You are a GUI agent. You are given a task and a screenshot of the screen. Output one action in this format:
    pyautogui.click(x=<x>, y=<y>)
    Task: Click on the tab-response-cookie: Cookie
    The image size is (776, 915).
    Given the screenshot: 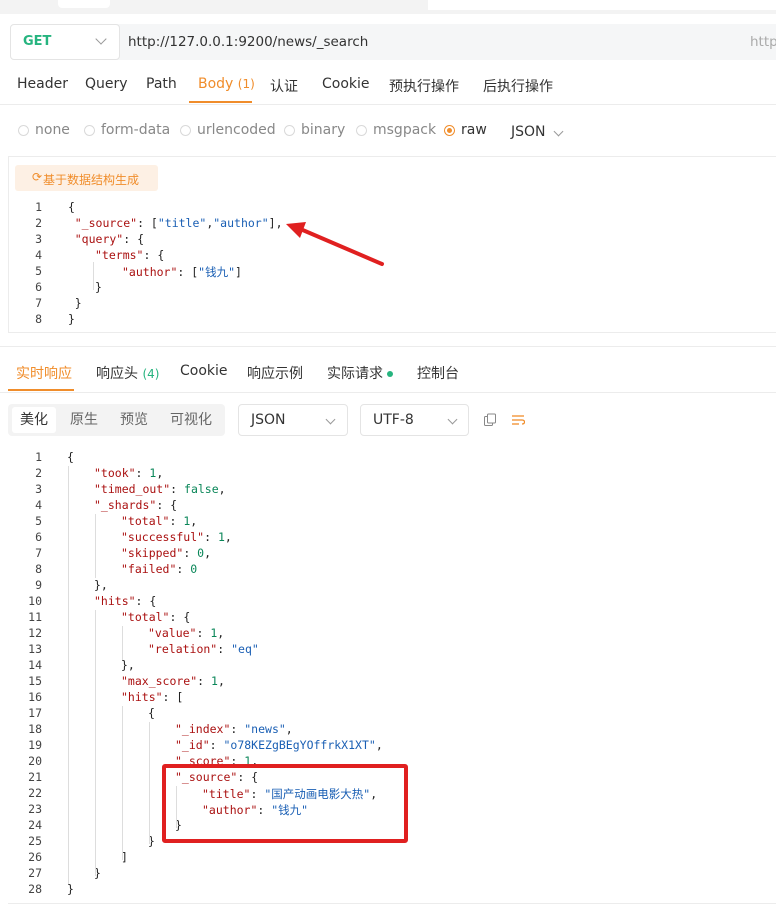 What is the action you would take?
    pyautogui.click(x=204, y=371)
    